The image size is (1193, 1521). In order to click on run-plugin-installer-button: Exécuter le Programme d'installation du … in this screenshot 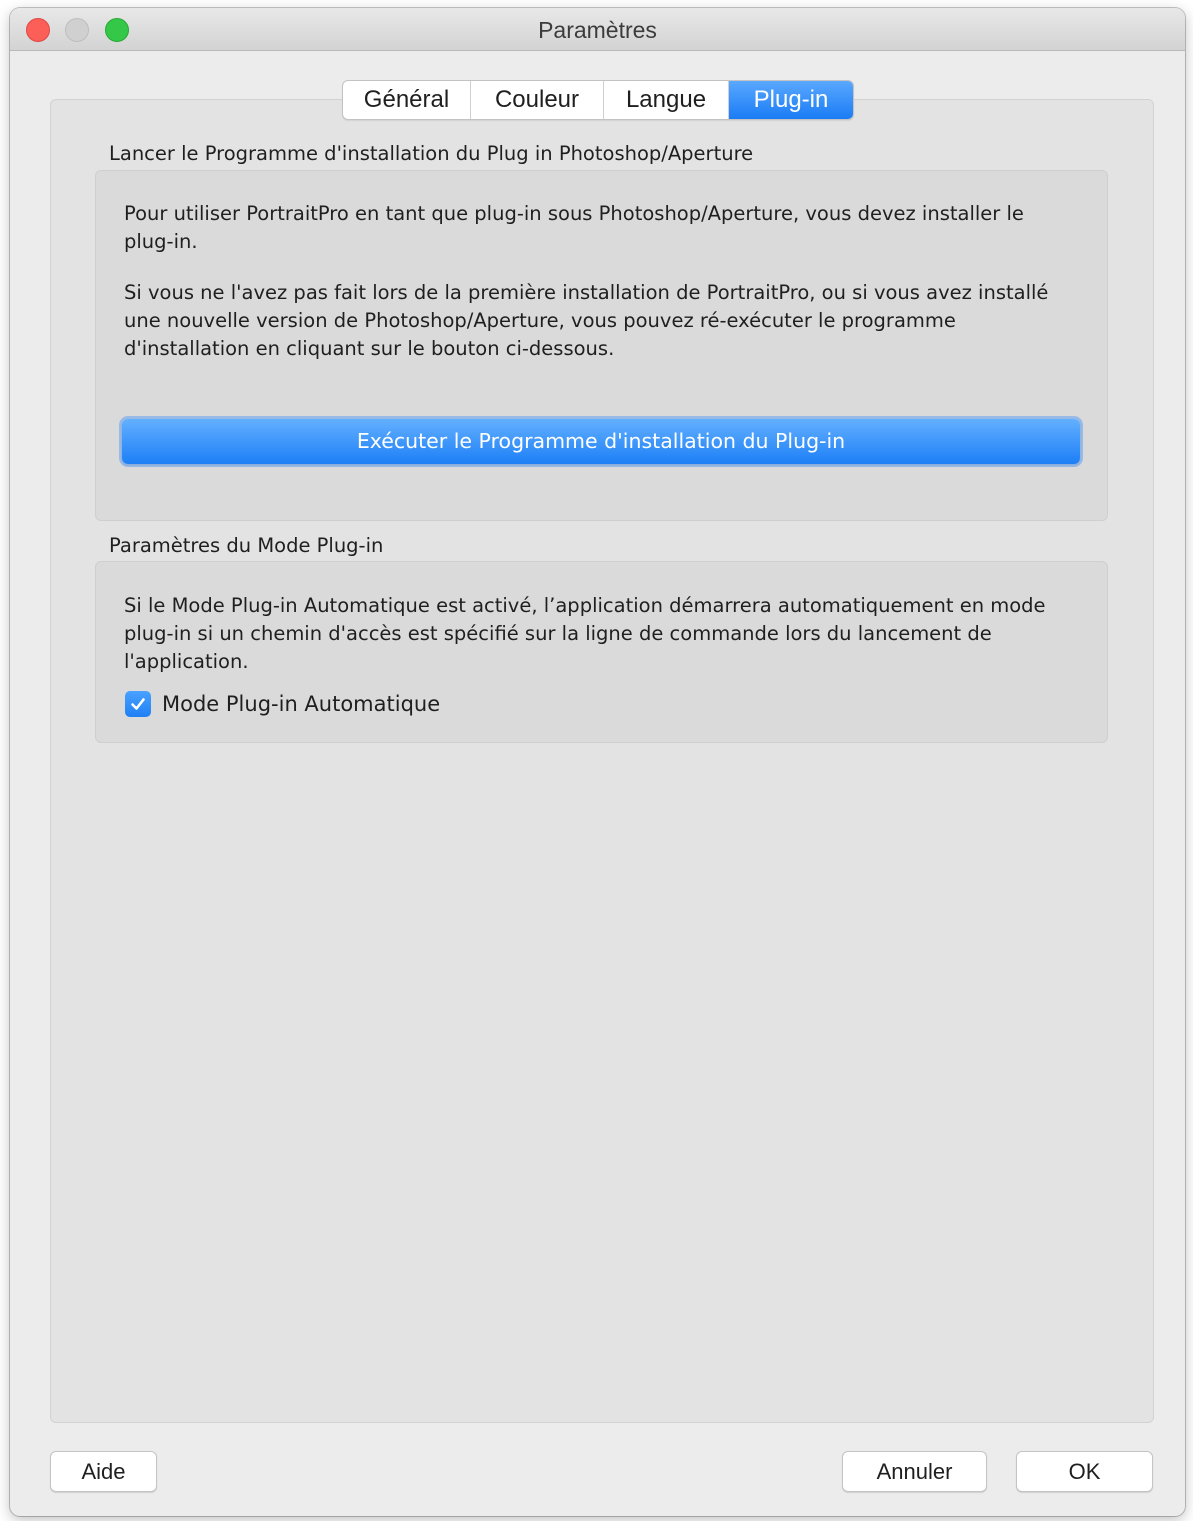, I will do `click(601, 441)`.